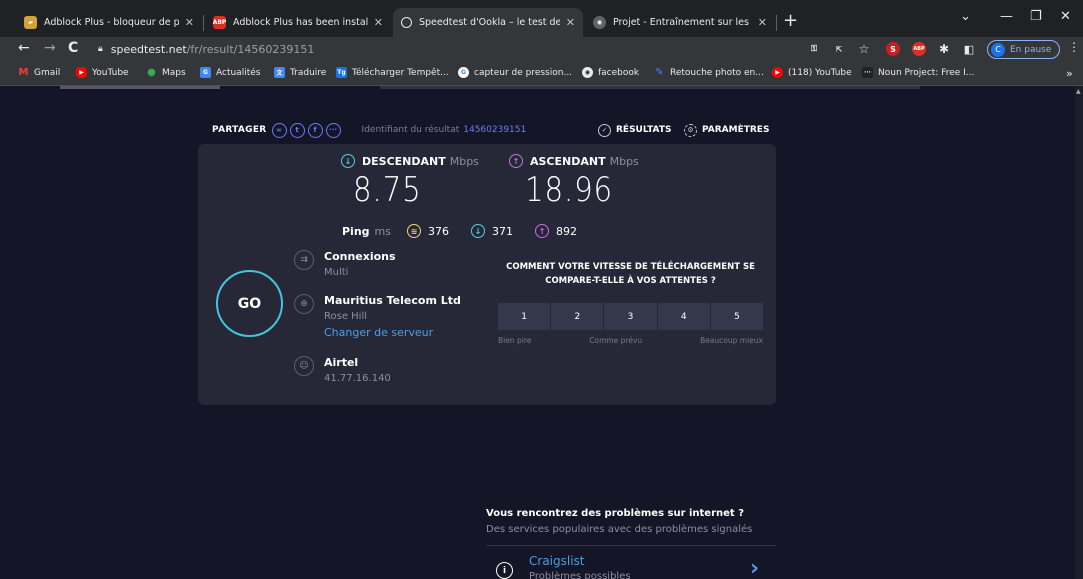  I want to click on window-close-button: ✕, so click(1065, 16).